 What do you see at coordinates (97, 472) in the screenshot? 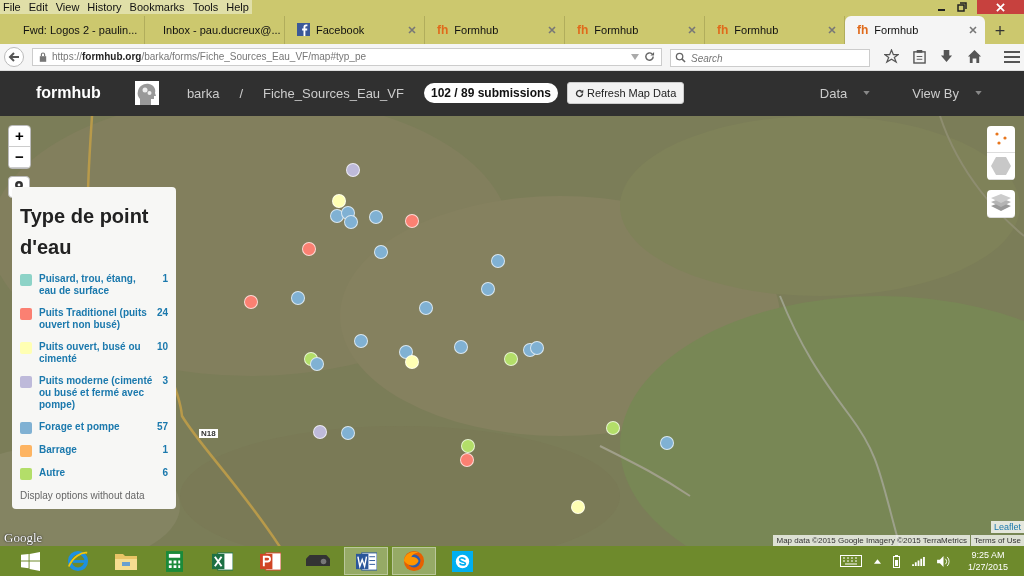
I see `legend-label: Autre` at bounding box center [97, 472].